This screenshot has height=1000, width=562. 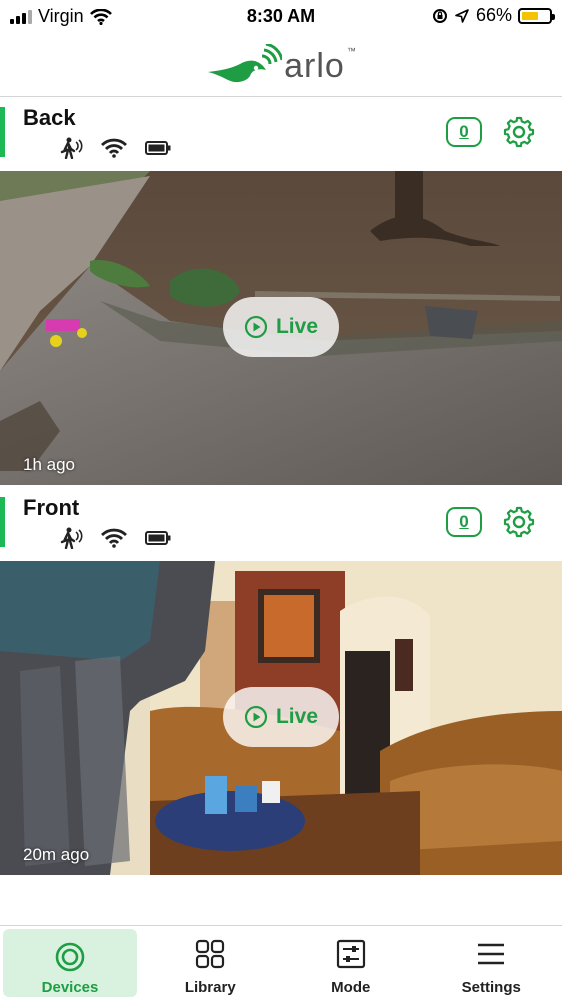 What do you see at coordinates (351, 51) in the screenshot?
I see `logo-trademark: ™` at bounding box center [351, 51].